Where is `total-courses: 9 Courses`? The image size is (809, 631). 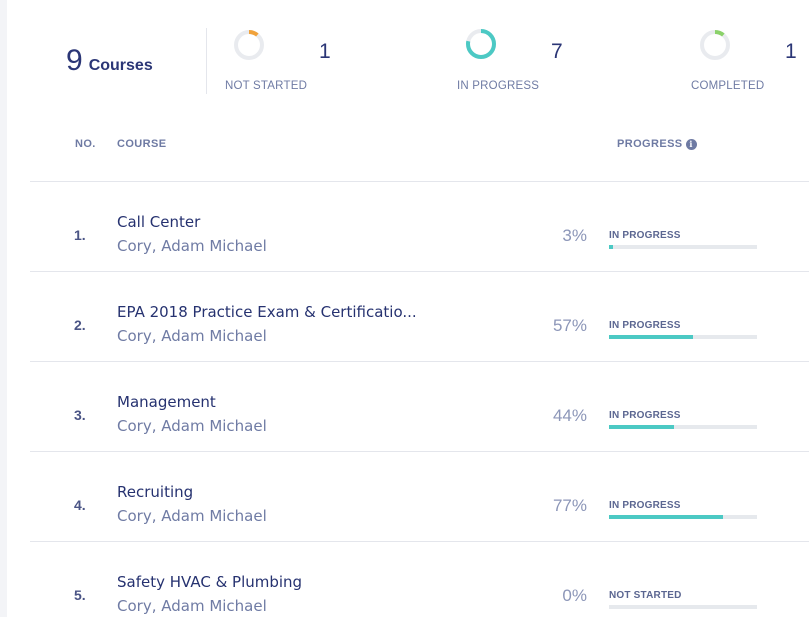 total-courses: 9 Courses is located at coordinates (109, 61).